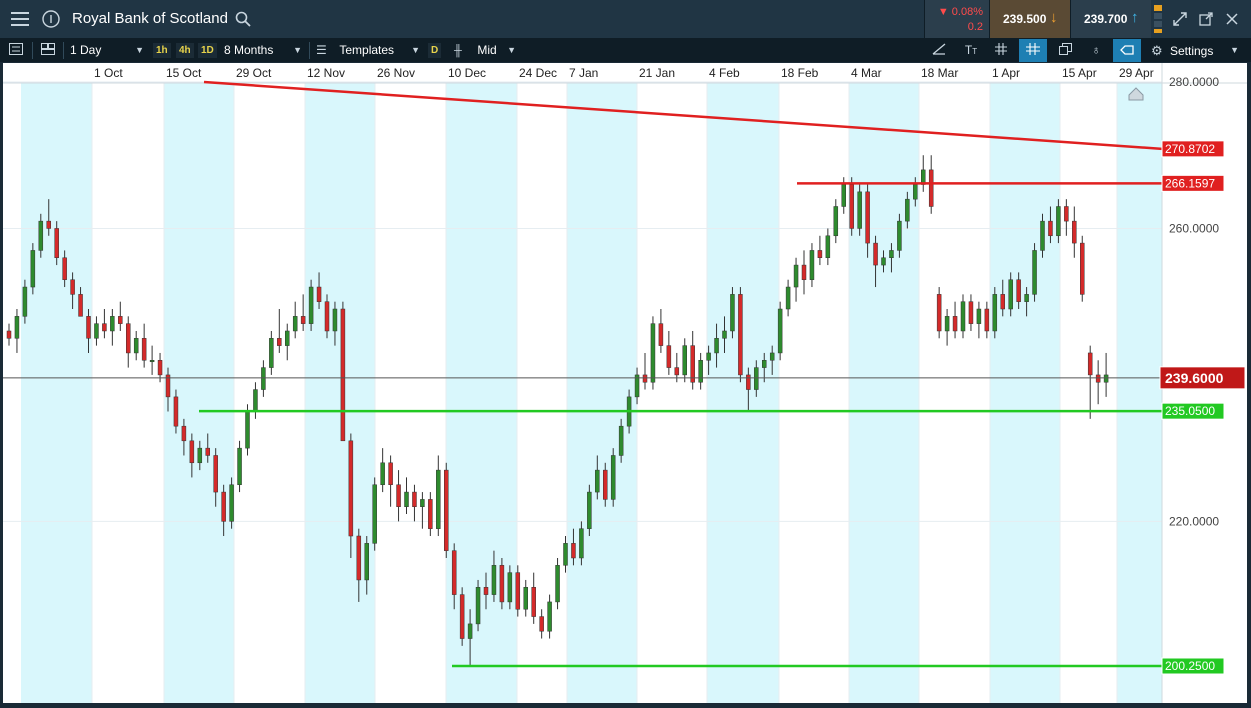 This screenshot has width=1251, height=708. I want to click on settings-button: ⚙ Settings ▼, so click(1196, 50).